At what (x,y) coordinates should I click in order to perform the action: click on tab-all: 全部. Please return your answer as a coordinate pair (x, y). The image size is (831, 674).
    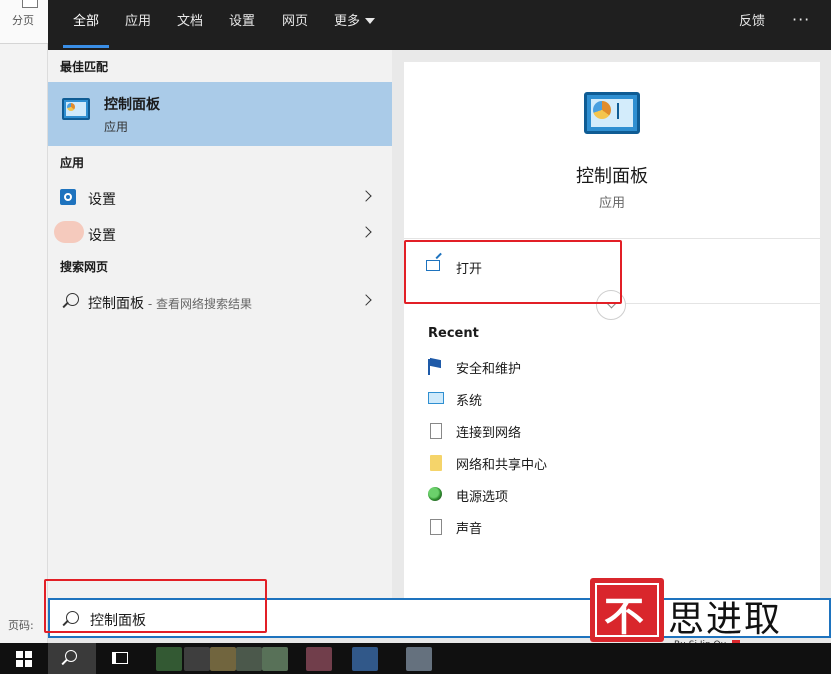
    Looking at the image, I should click on (86, 25).